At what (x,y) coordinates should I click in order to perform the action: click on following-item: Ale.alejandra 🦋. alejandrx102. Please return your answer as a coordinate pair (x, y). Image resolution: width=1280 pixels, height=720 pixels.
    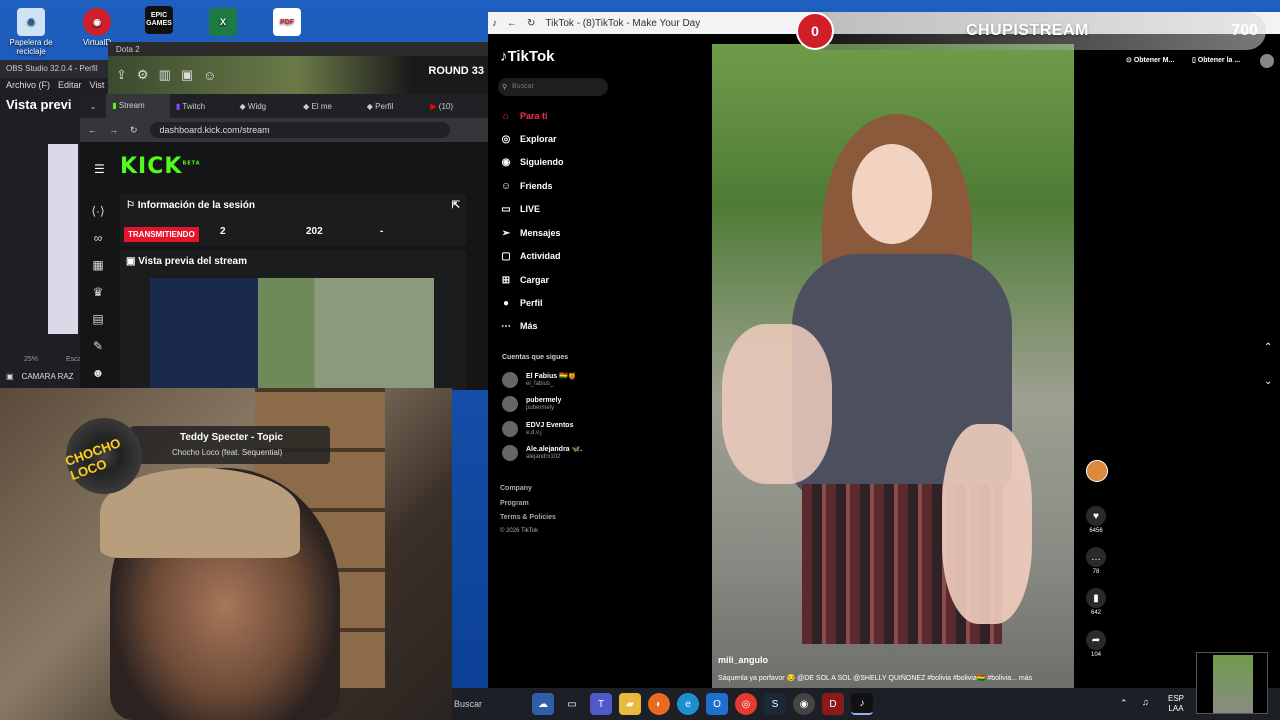
    Looking at the image, I should click on (542, 453).